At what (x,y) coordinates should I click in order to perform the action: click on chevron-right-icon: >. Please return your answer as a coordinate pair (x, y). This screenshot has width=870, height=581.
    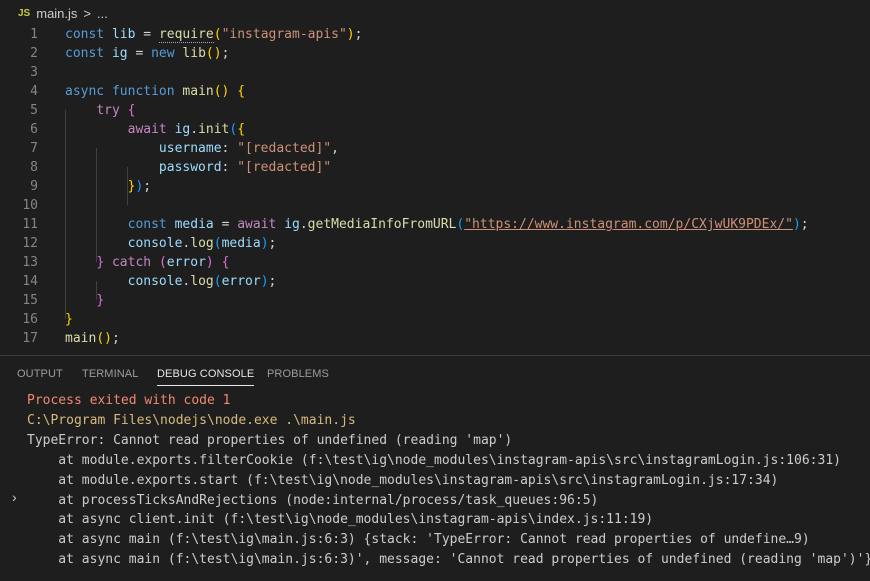
    Looking at the image, I should click on (87, 13).